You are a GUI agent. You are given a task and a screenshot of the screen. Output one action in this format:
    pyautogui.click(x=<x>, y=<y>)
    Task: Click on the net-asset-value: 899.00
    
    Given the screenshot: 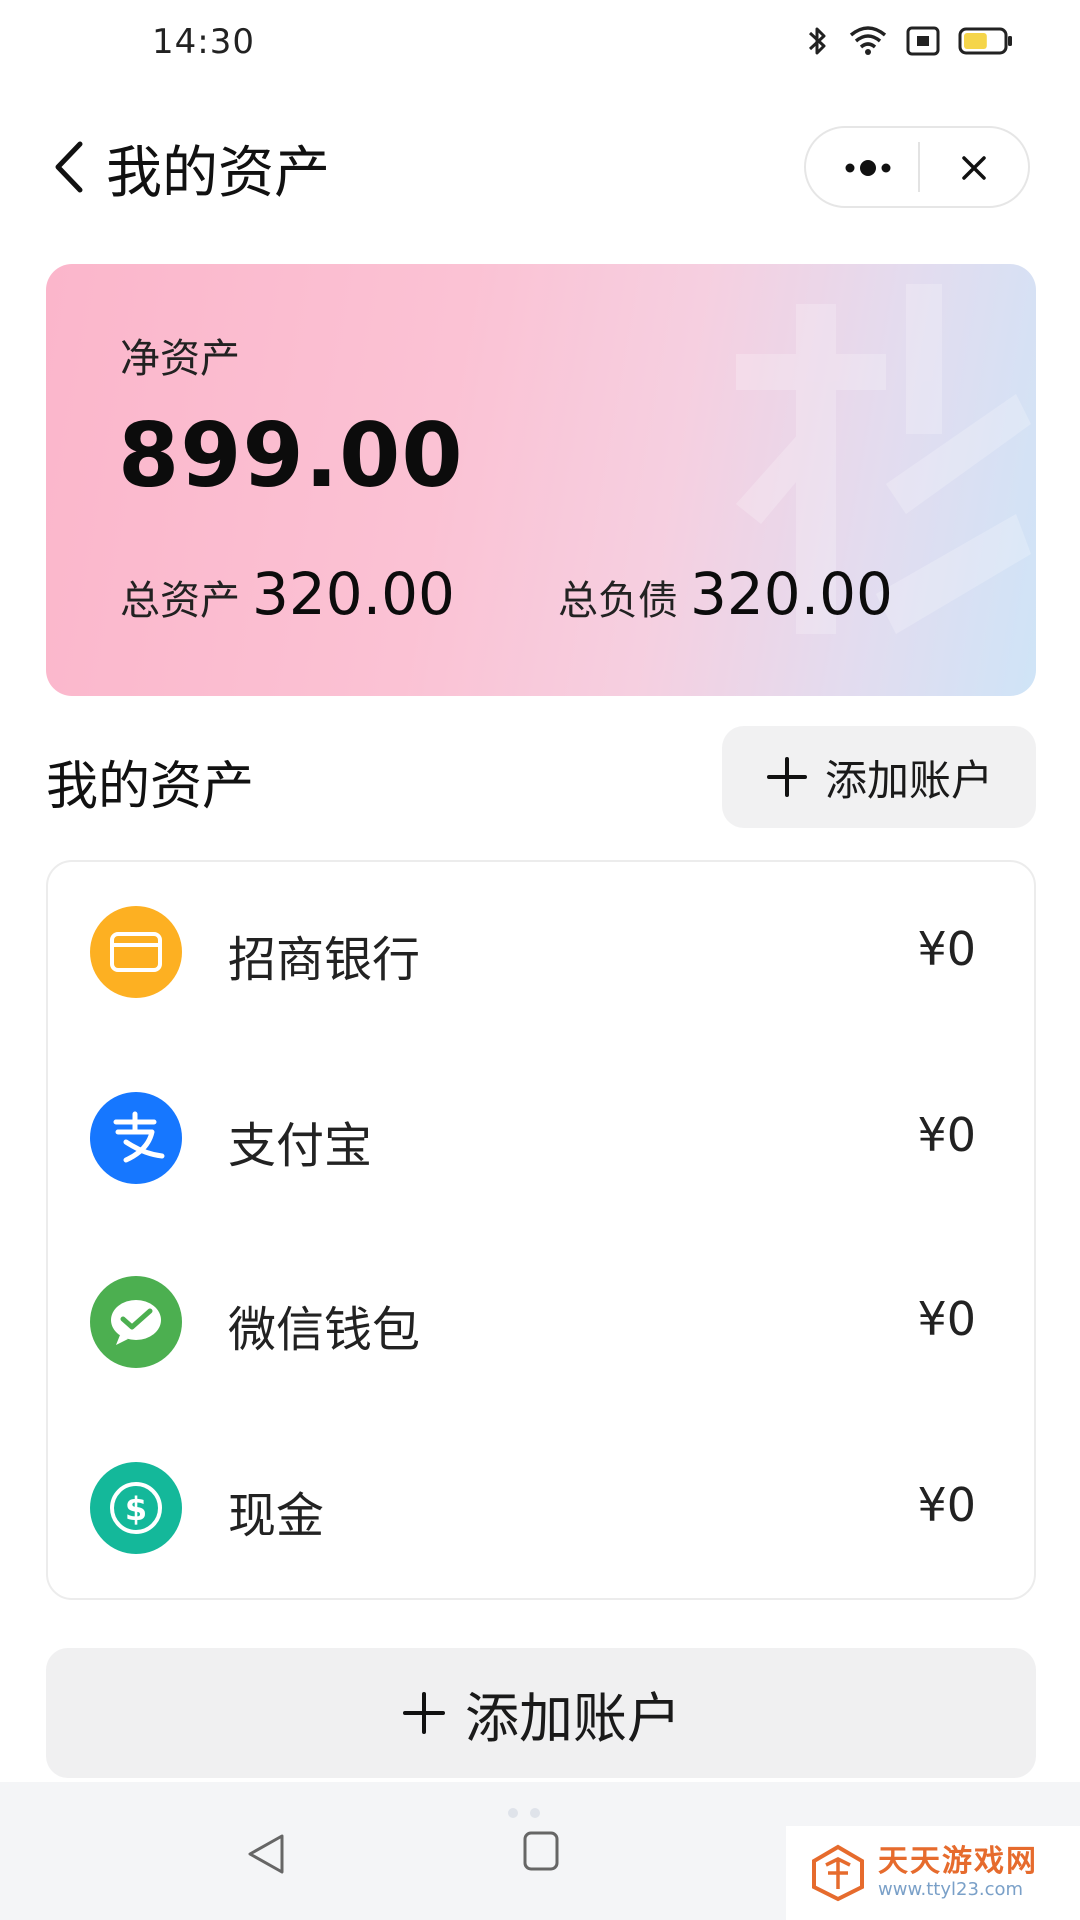 What is the action you would take?
    pyautogui.click(x=291, y=455)
    